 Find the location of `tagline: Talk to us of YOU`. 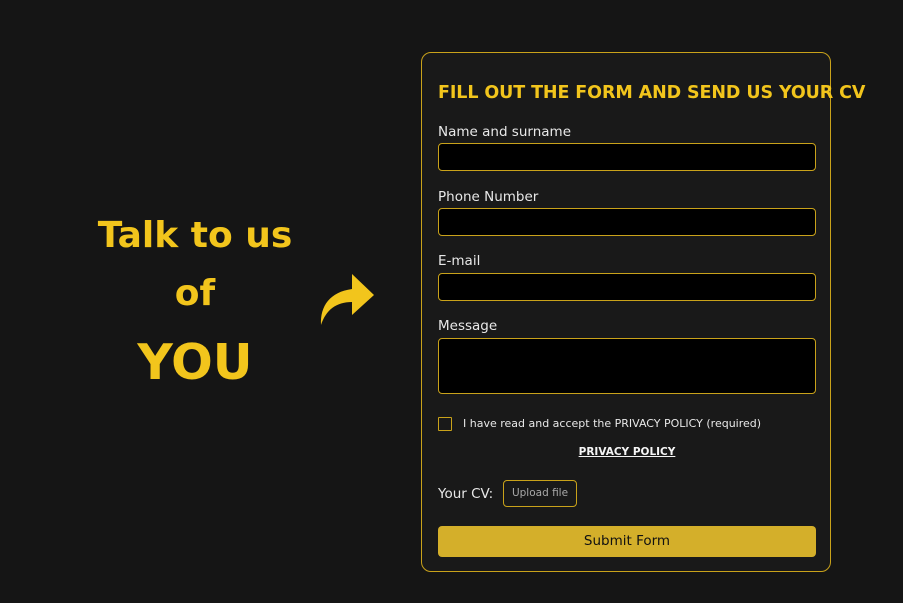

tagline: Talk to us of YOU is located at coordinates (195, 305).